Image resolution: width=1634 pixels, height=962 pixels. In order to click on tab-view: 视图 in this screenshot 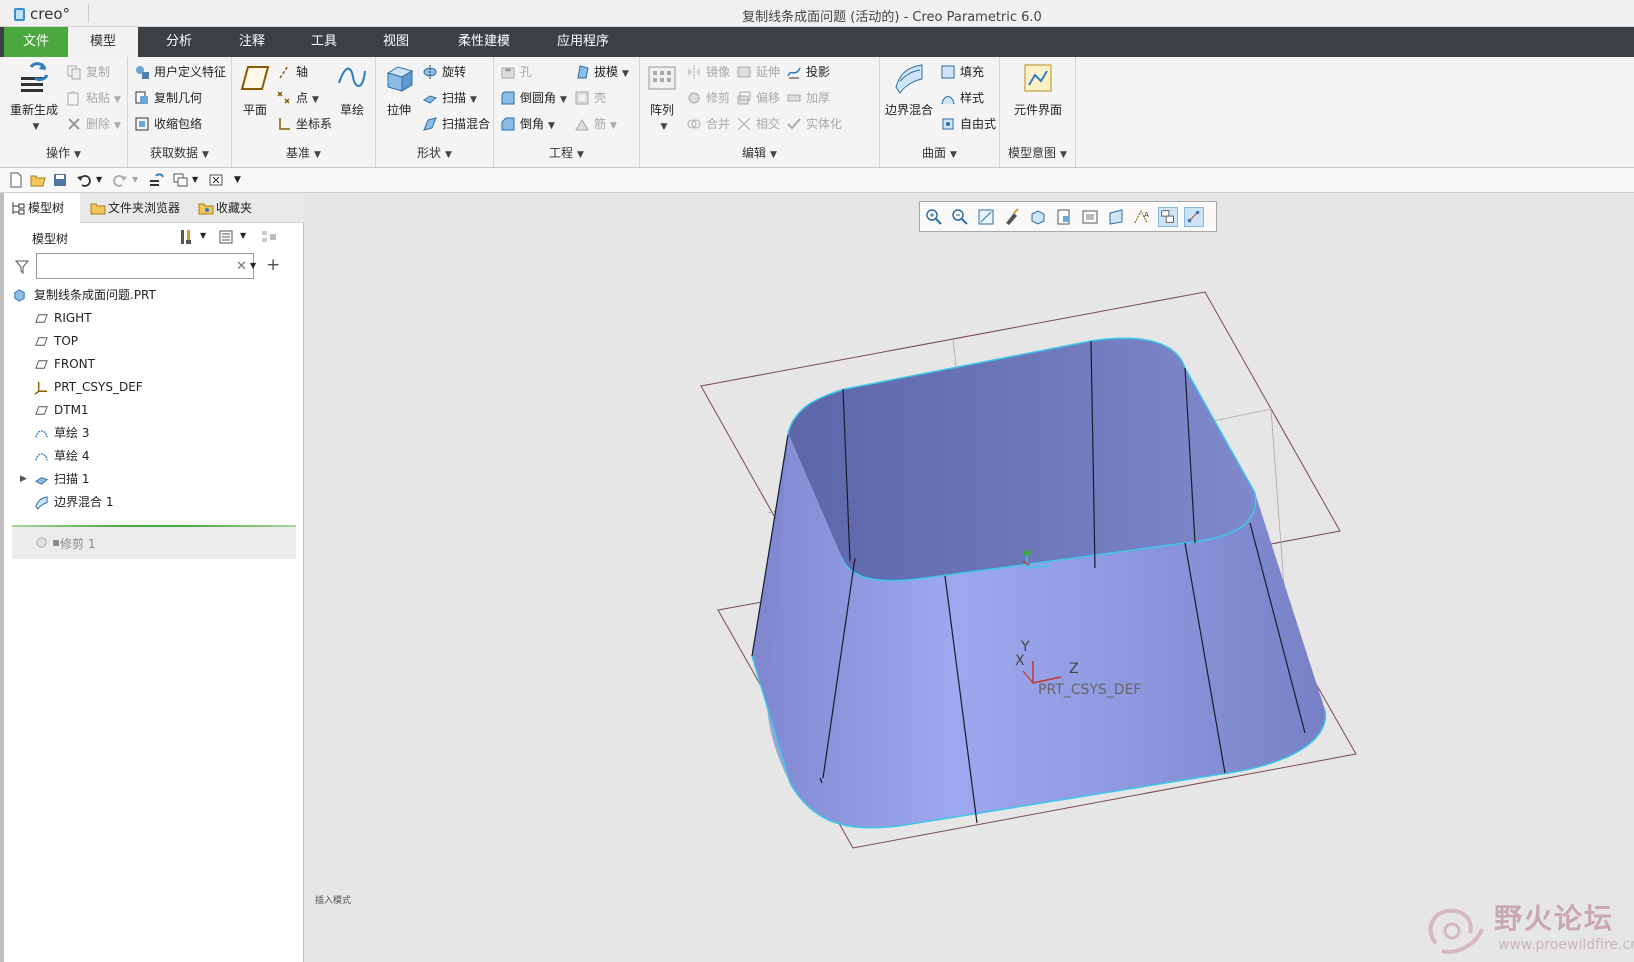, I will do `click(396, 42)`.